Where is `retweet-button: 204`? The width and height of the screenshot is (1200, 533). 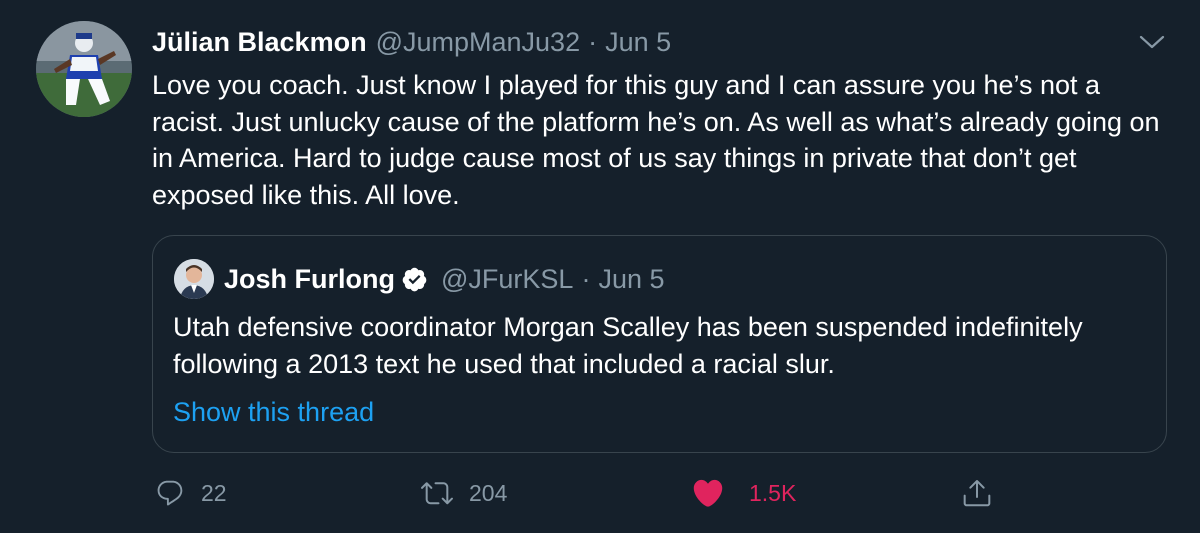 retweet-button: 204 is located at coordinates (464, 493).